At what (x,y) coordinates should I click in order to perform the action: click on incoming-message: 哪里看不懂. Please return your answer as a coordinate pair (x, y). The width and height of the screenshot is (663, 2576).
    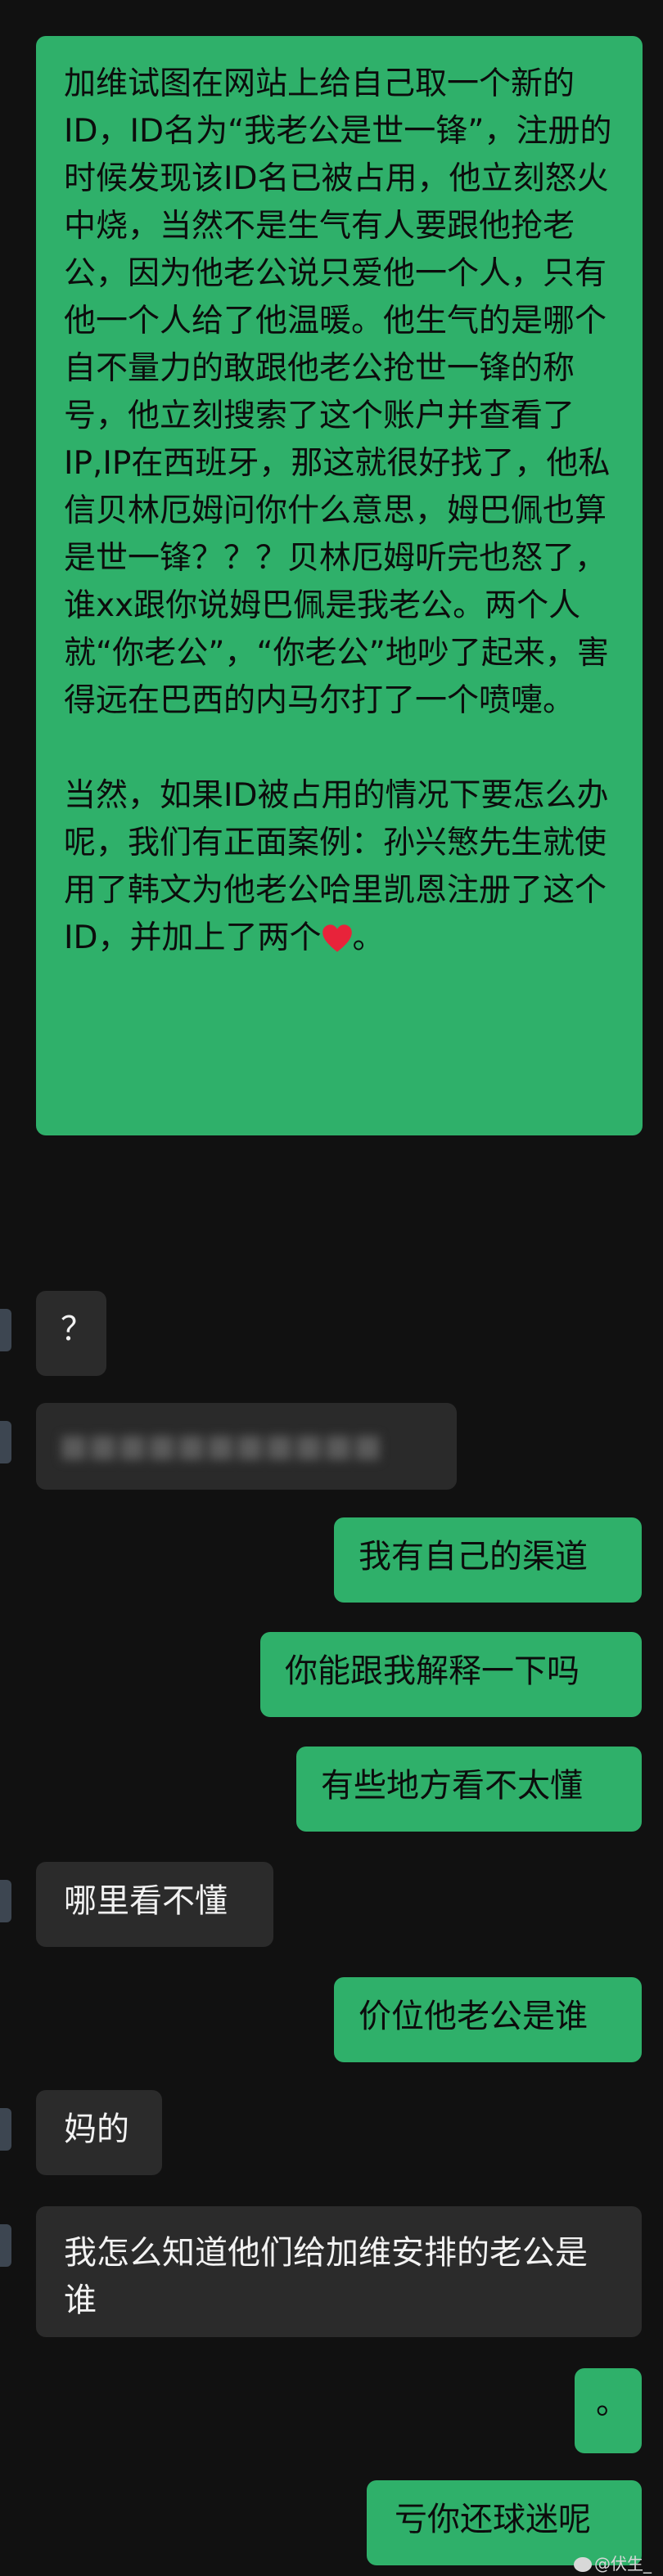
    Looking at the image, I should click on (154, 1904).